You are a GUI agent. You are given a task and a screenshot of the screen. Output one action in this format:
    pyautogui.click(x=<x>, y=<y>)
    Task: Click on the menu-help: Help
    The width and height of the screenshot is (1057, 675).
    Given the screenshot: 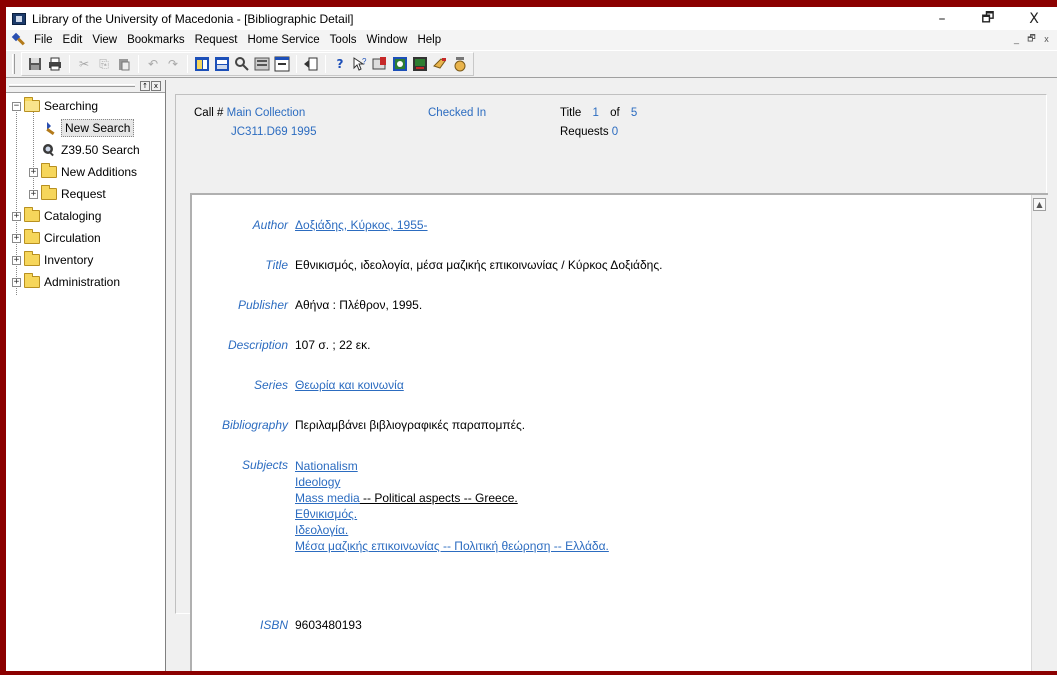 What is the action you would take?
    pyautogui.click(x=429, y=40)
    